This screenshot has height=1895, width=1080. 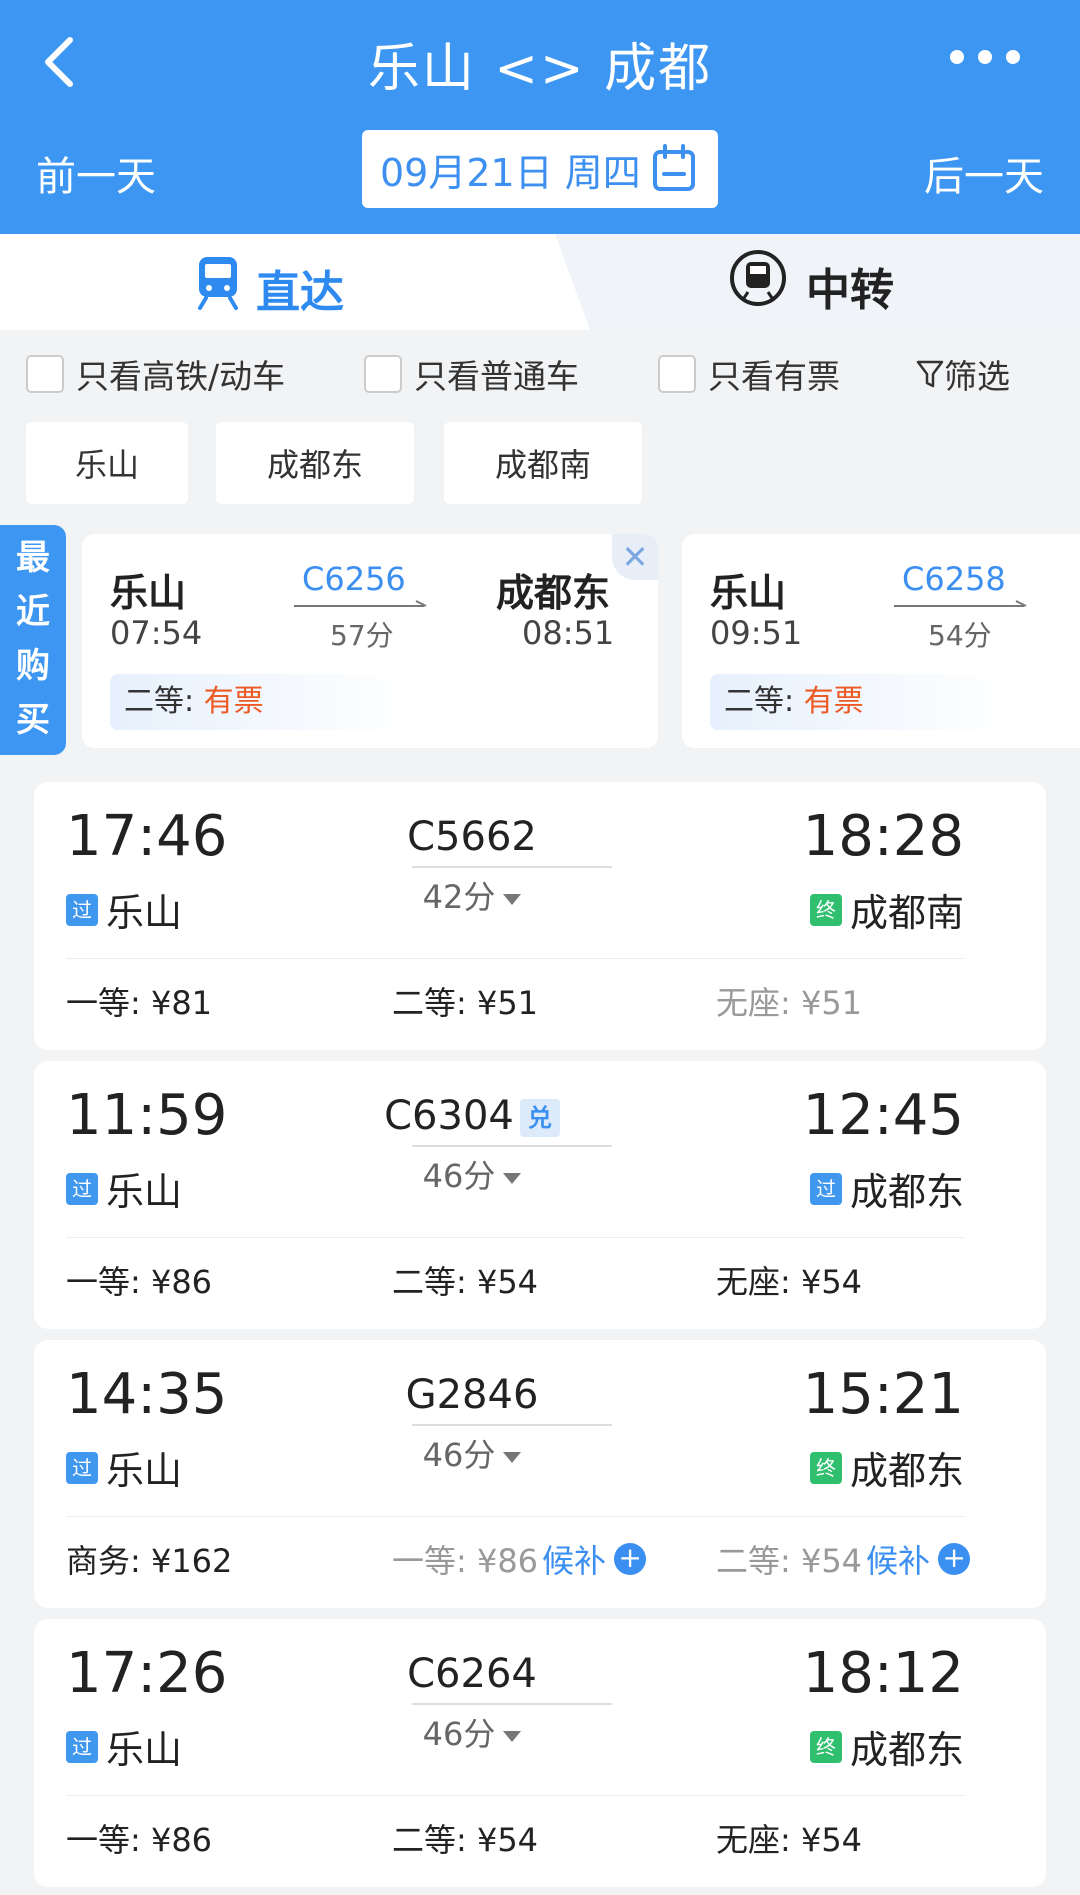 I want to click on checkbox-available: 只看有票, so click(x=749, y=374).